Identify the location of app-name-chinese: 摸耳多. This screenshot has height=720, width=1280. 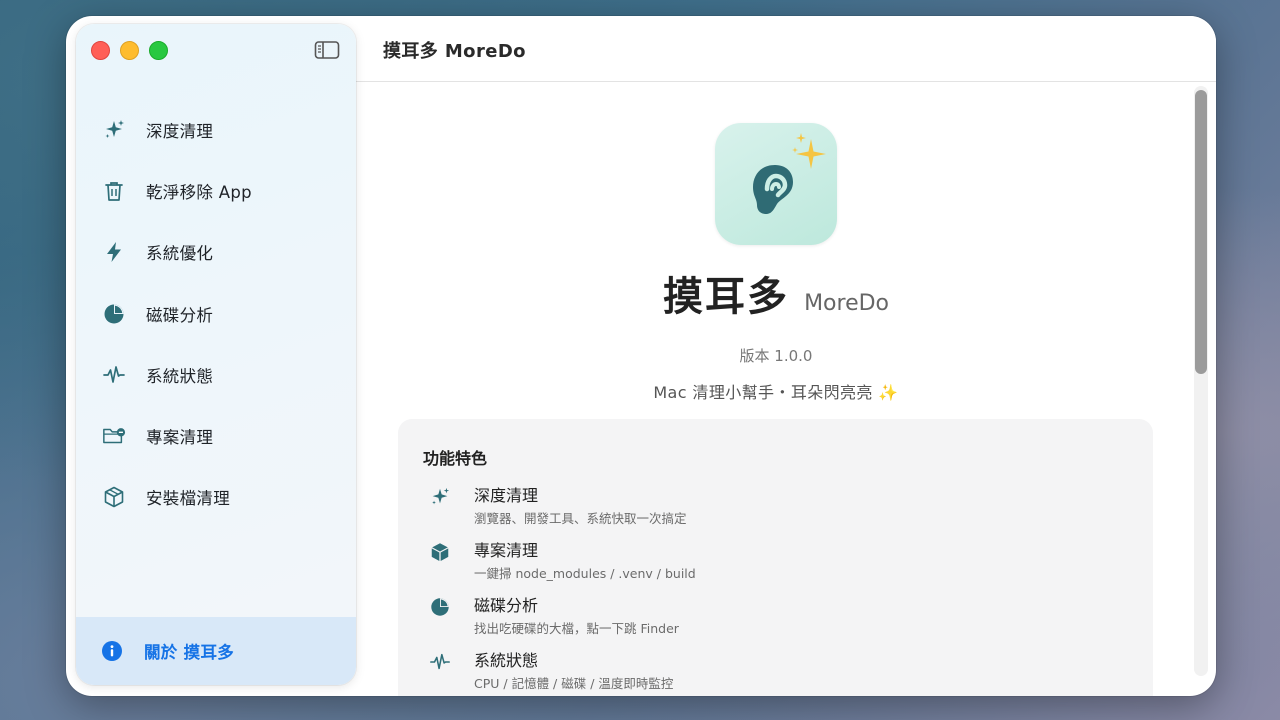
(725, 297).